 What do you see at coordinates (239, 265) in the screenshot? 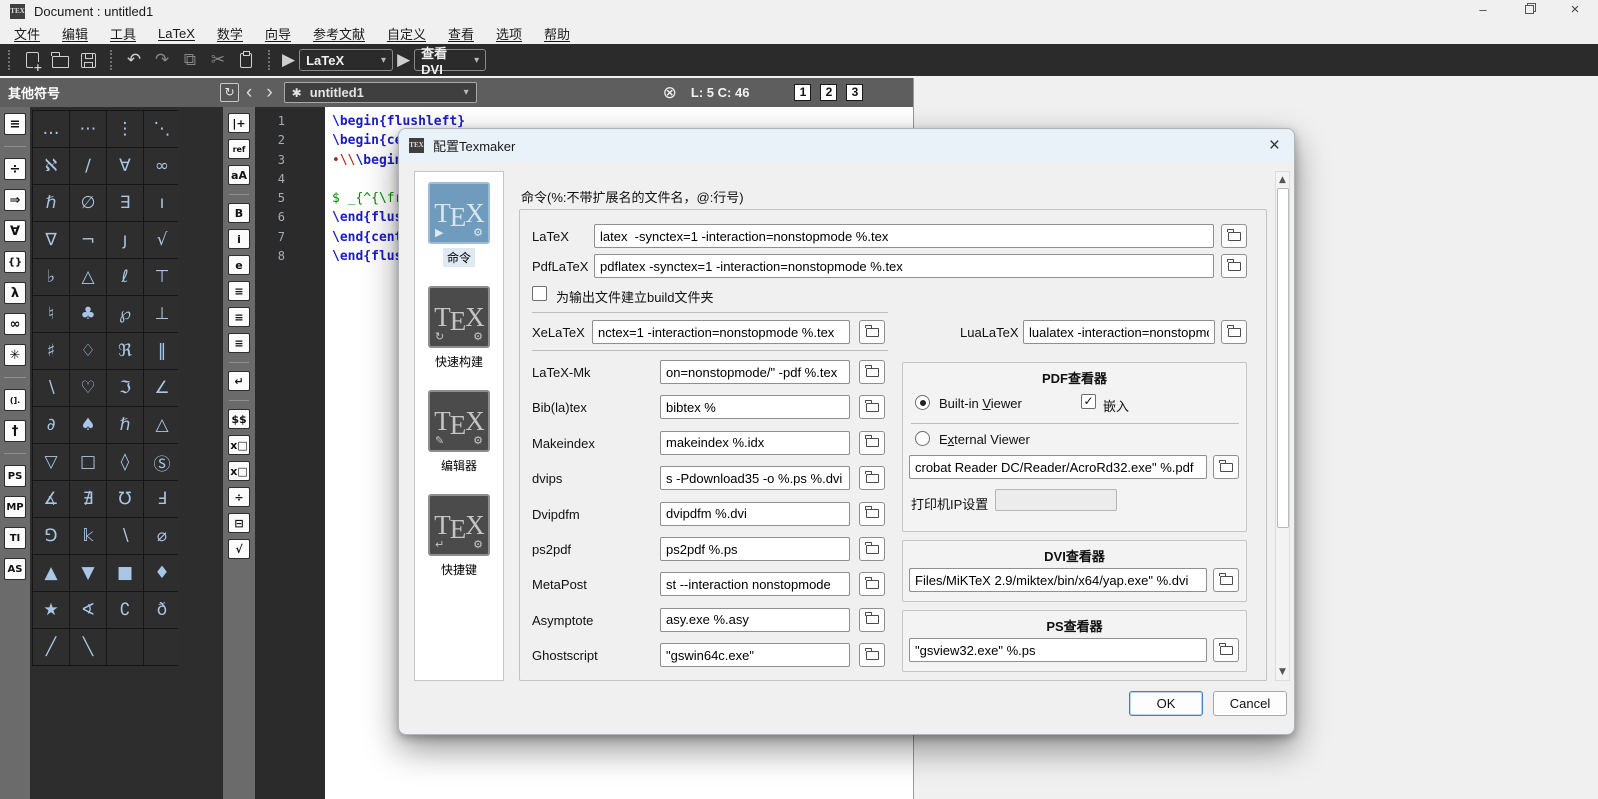
I see `emph-tool: e` at bounding box center [239, 265].